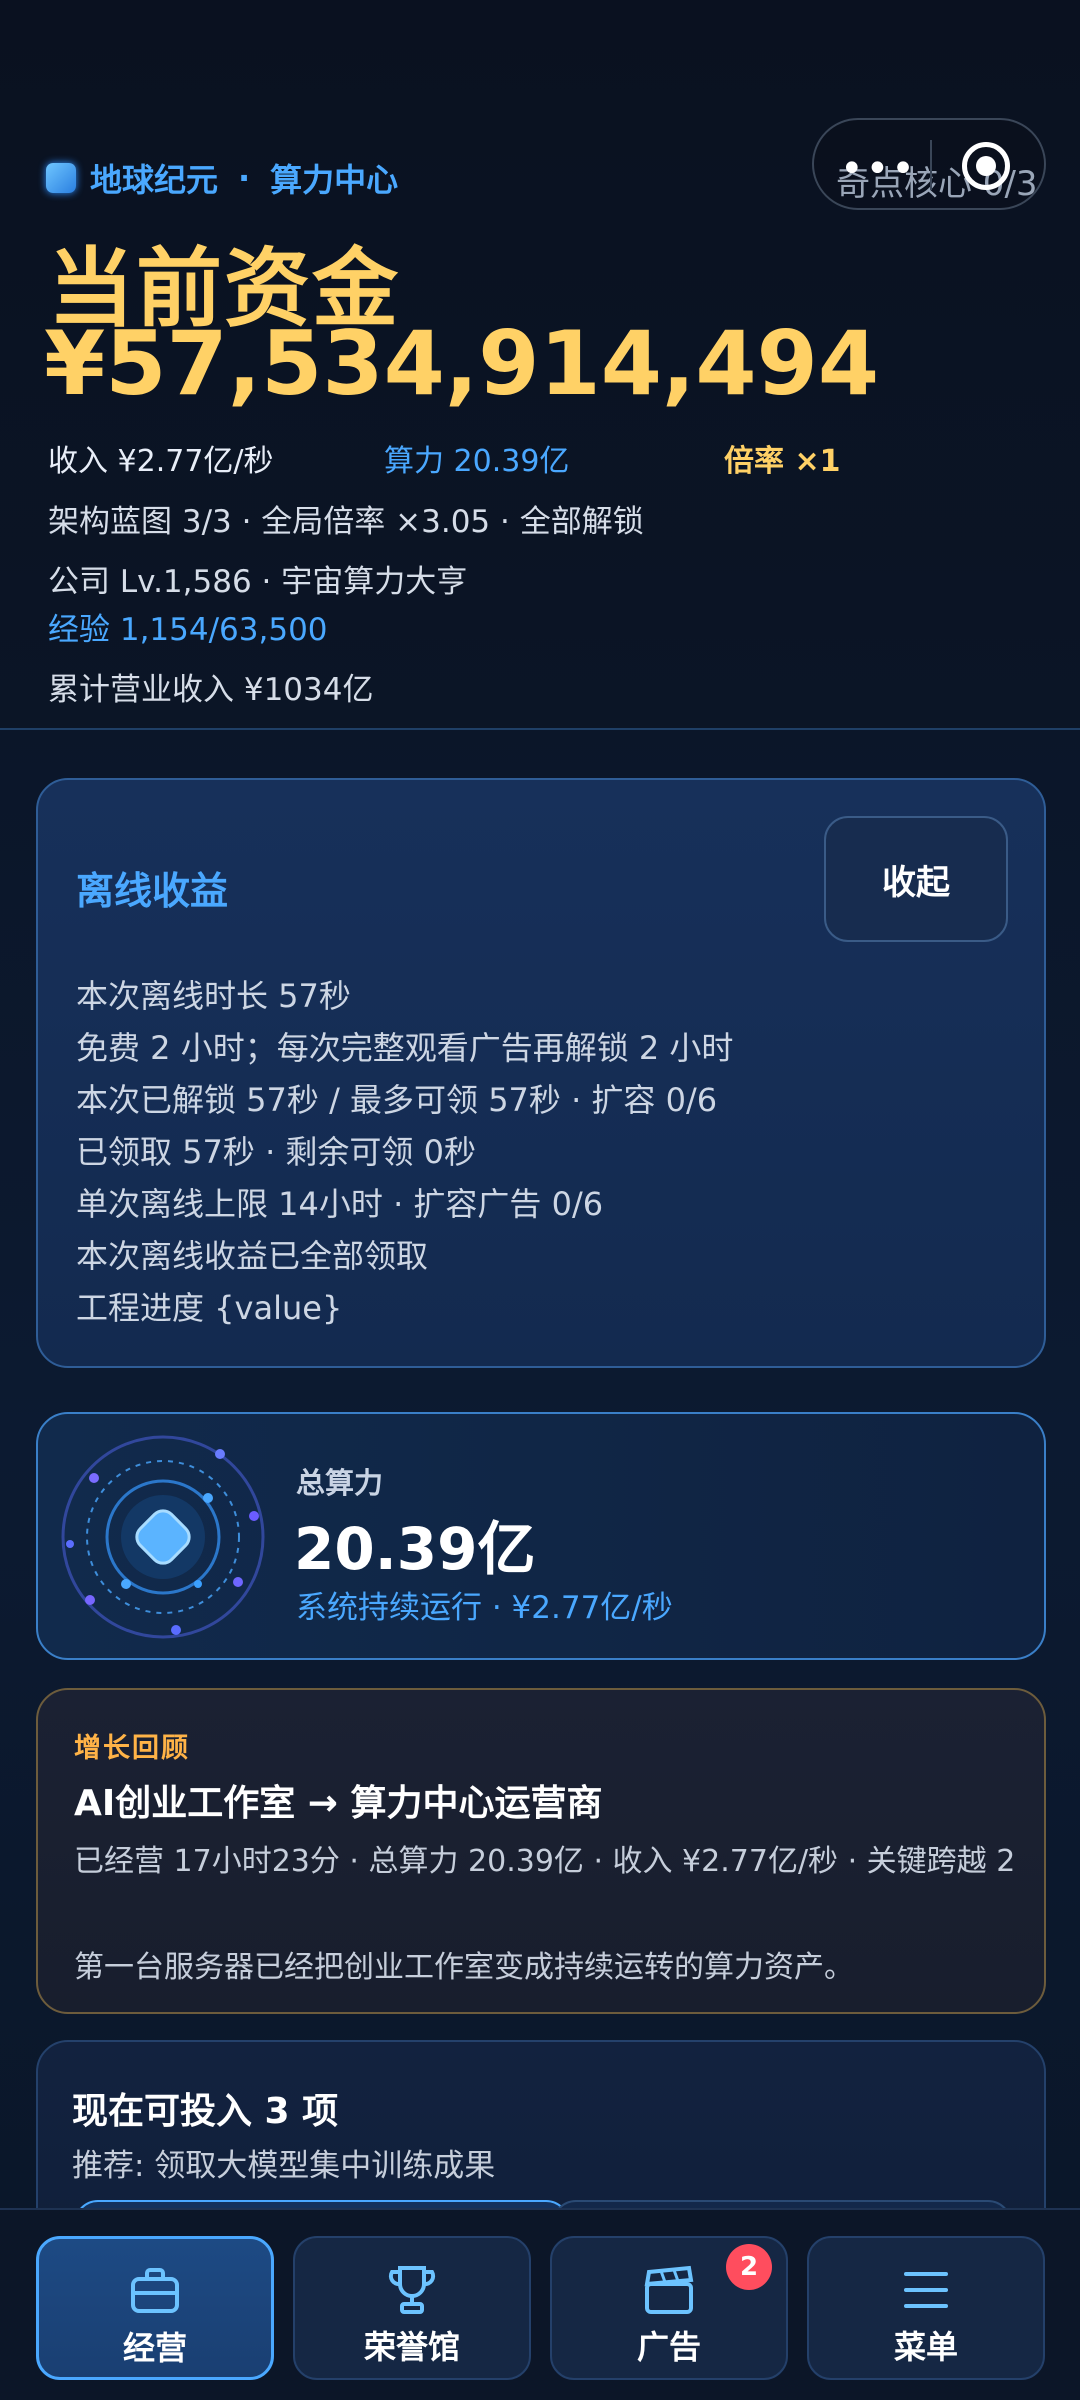 This screenshot has height=2400, width=1080. Describe the element at coordinates (258, 582) in the screenshot. I see `company-line: 公司 Lv.1,586 · 宇宙算力大亨` at that location.